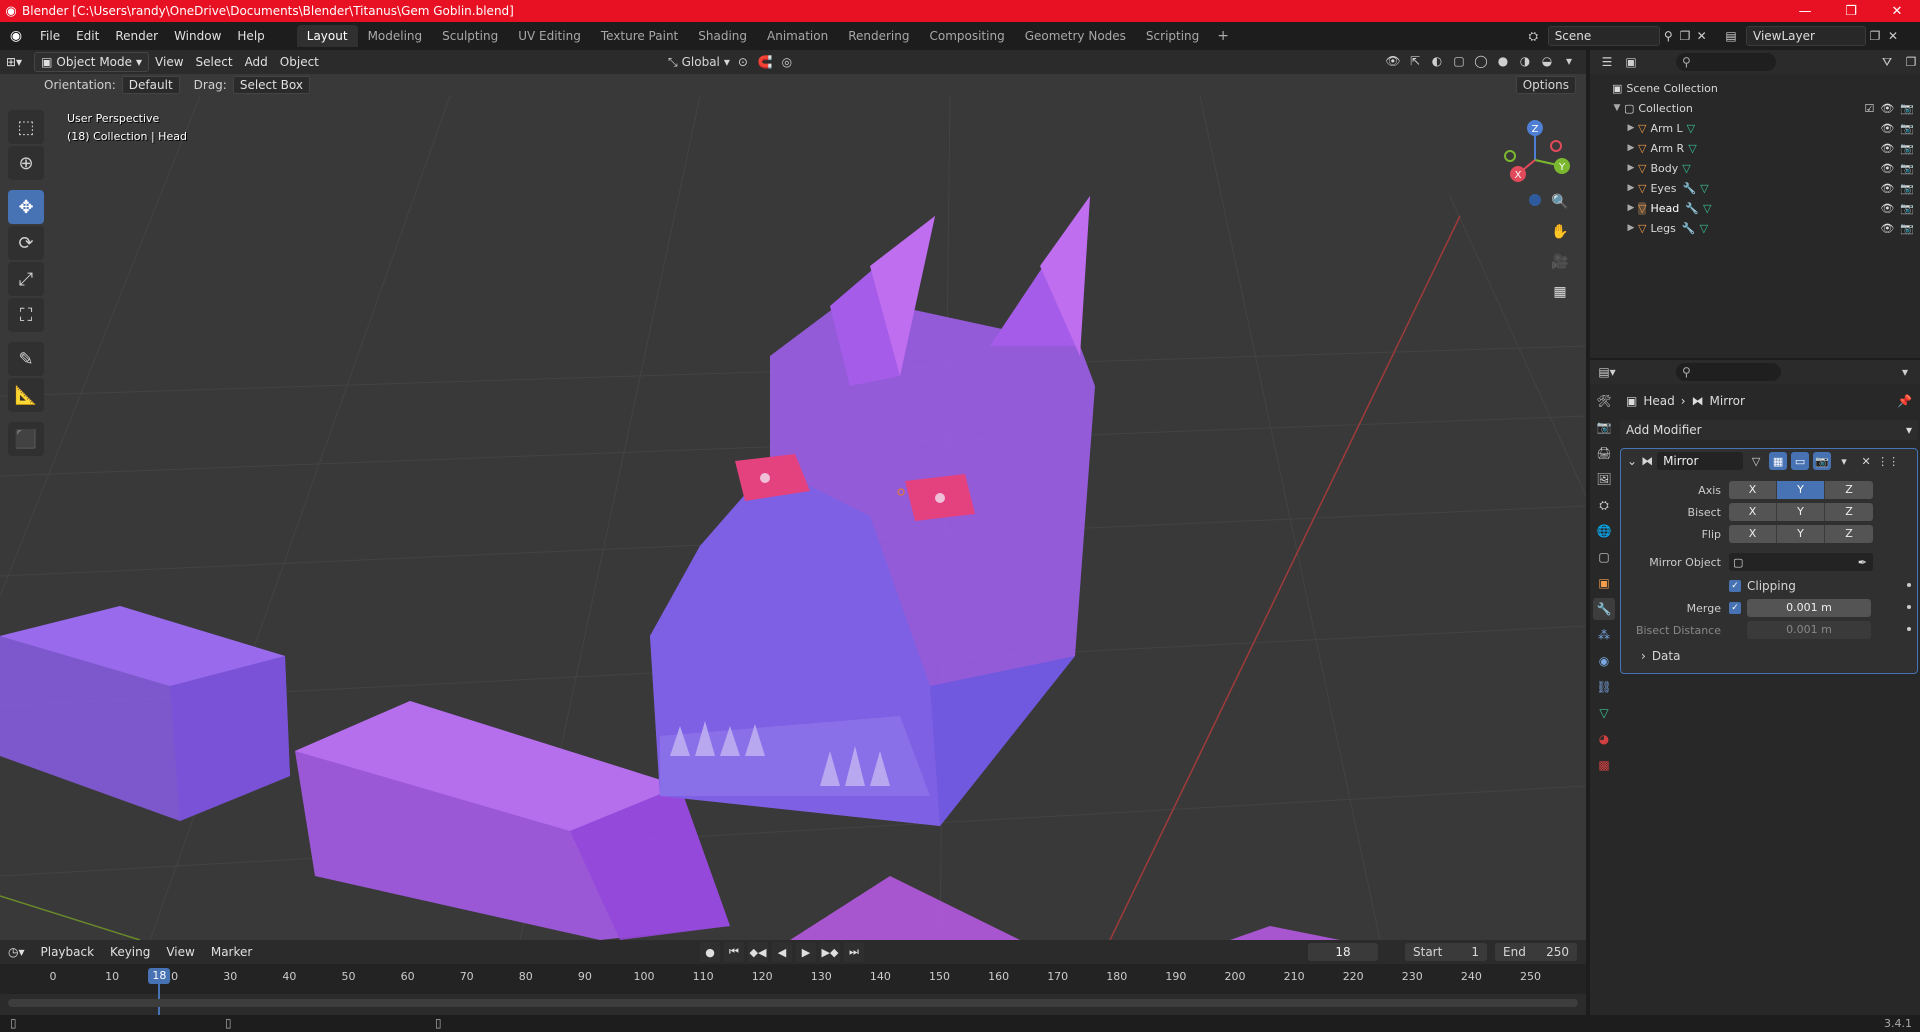 The width and height of the screenshot is (1920, 1032). Describe the element at coordinates (1769, 656) in the screenshot. I see `data-subpanel: › Data` at that location.